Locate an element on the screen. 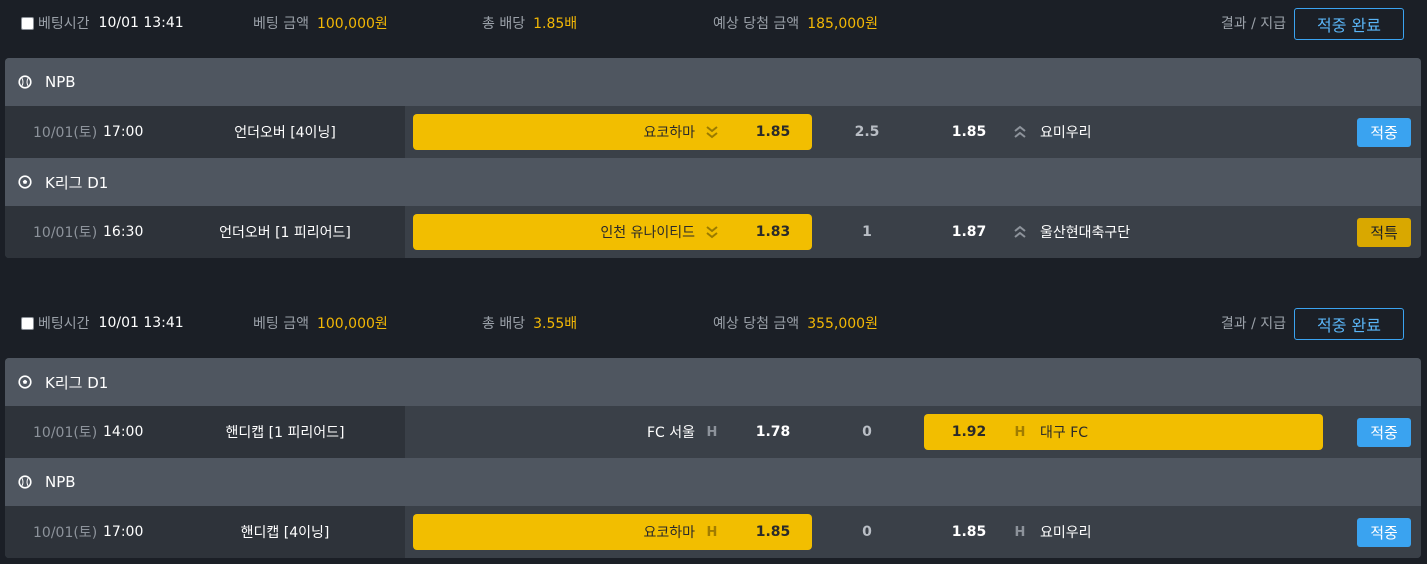  bet-type: 핸디캡 [1 피리어드] is located at coordinates (285, 433).